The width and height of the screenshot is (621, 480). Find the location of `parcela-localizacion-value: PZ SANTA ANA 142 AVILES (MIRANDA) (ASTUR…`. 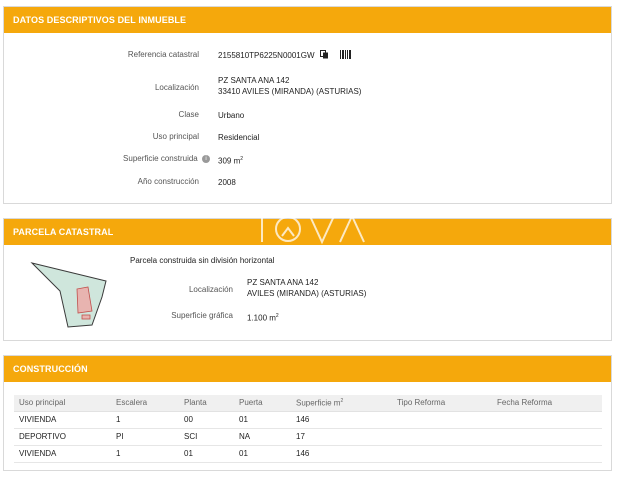

parcela-localizacion-value: PZ SANTA ANA 142 AVILES (MIRANDA) (ASTUR… is located at coordinates (306, 288).